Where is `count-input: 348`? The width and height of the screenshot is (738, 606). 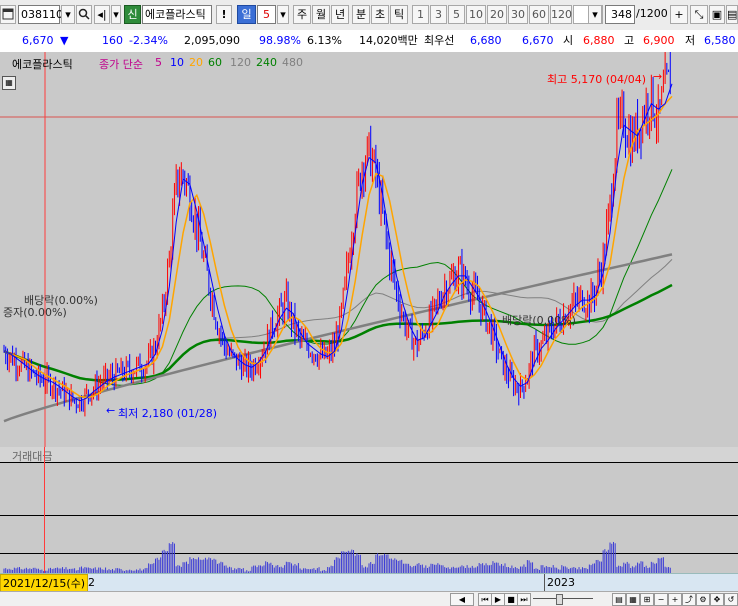 count-input: 348 is located at coordinates (620, 14).